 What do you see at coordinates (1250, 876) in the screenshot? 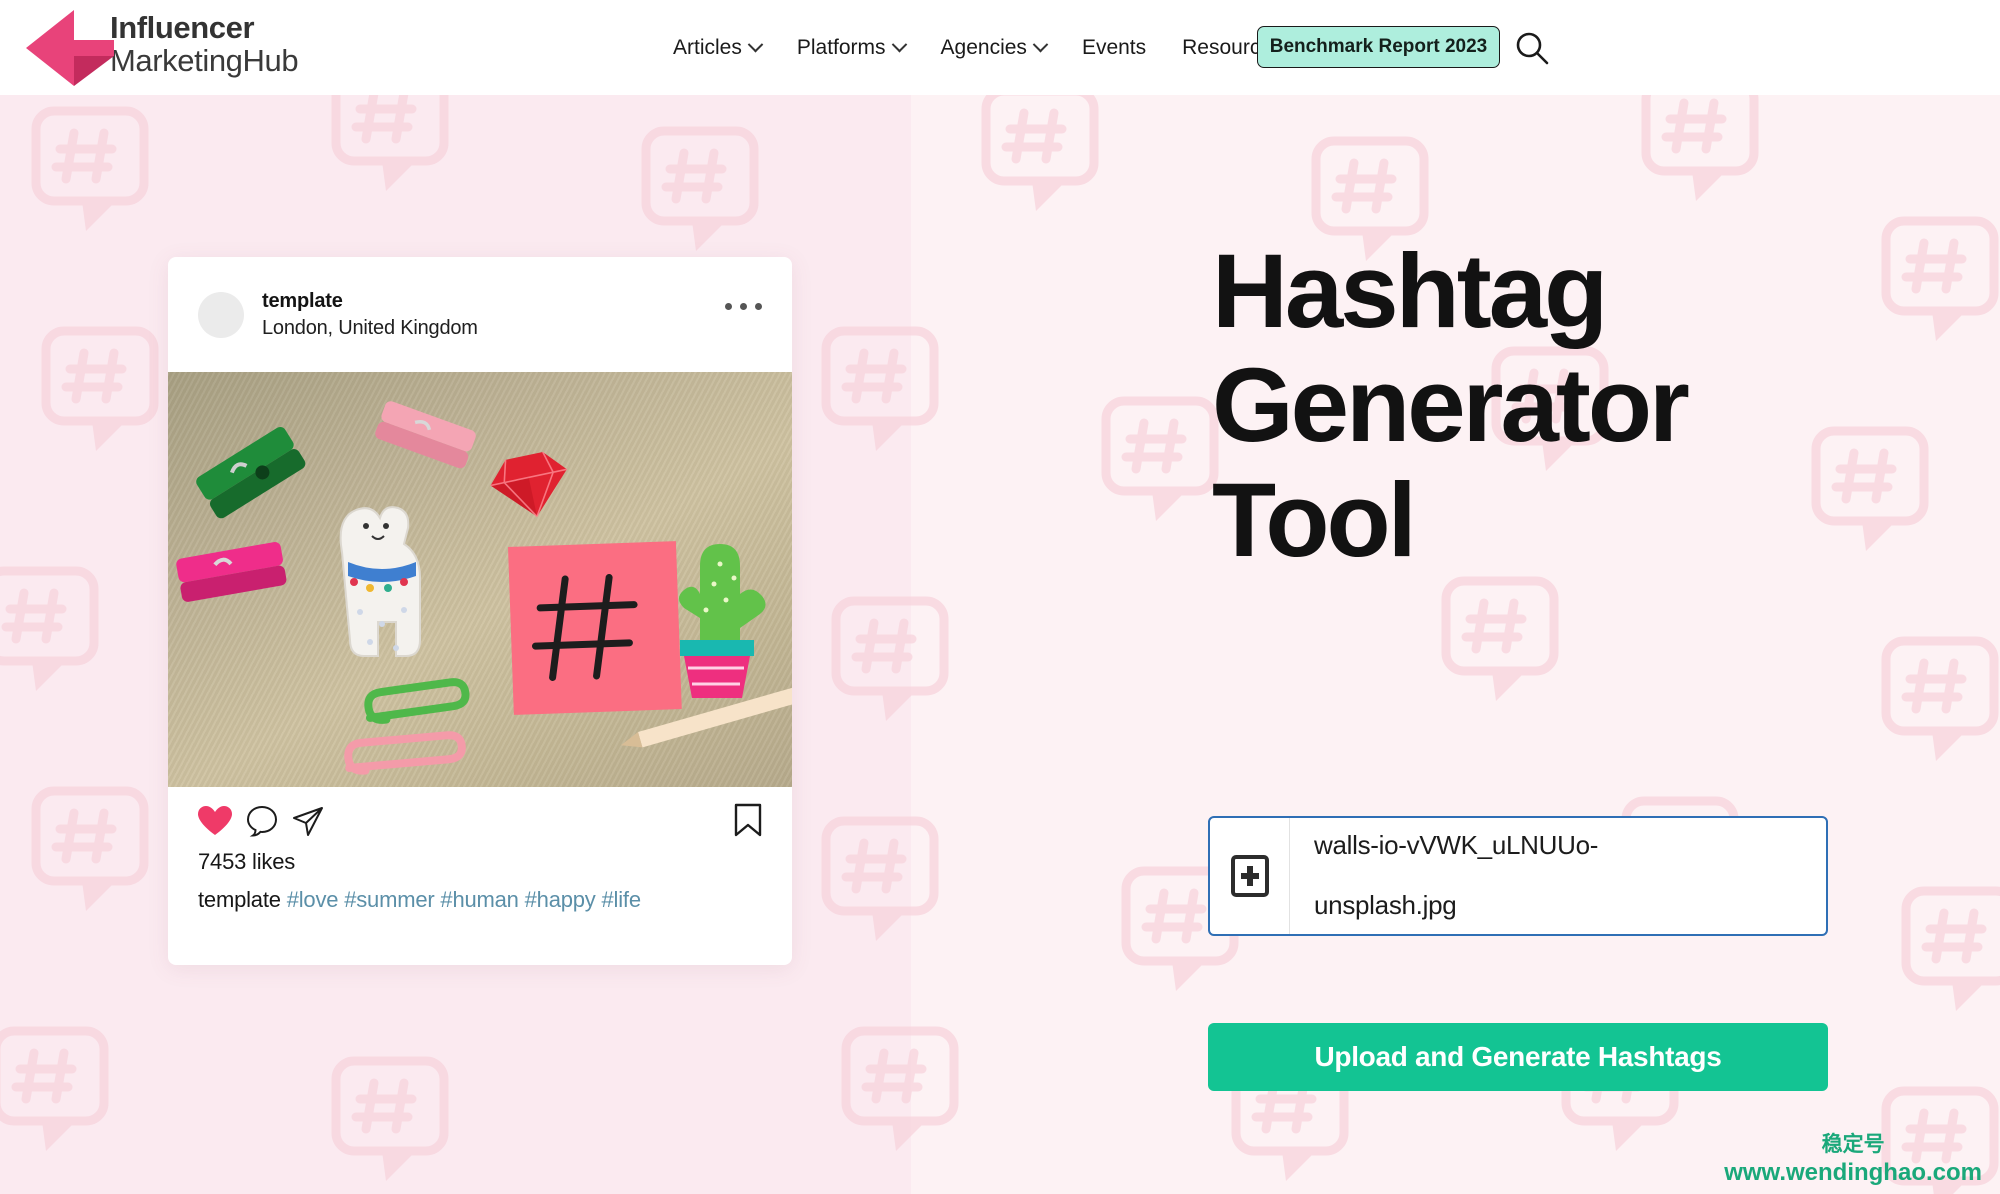
I see `add-file-plus-icon` at bounding box center [1250, 876].